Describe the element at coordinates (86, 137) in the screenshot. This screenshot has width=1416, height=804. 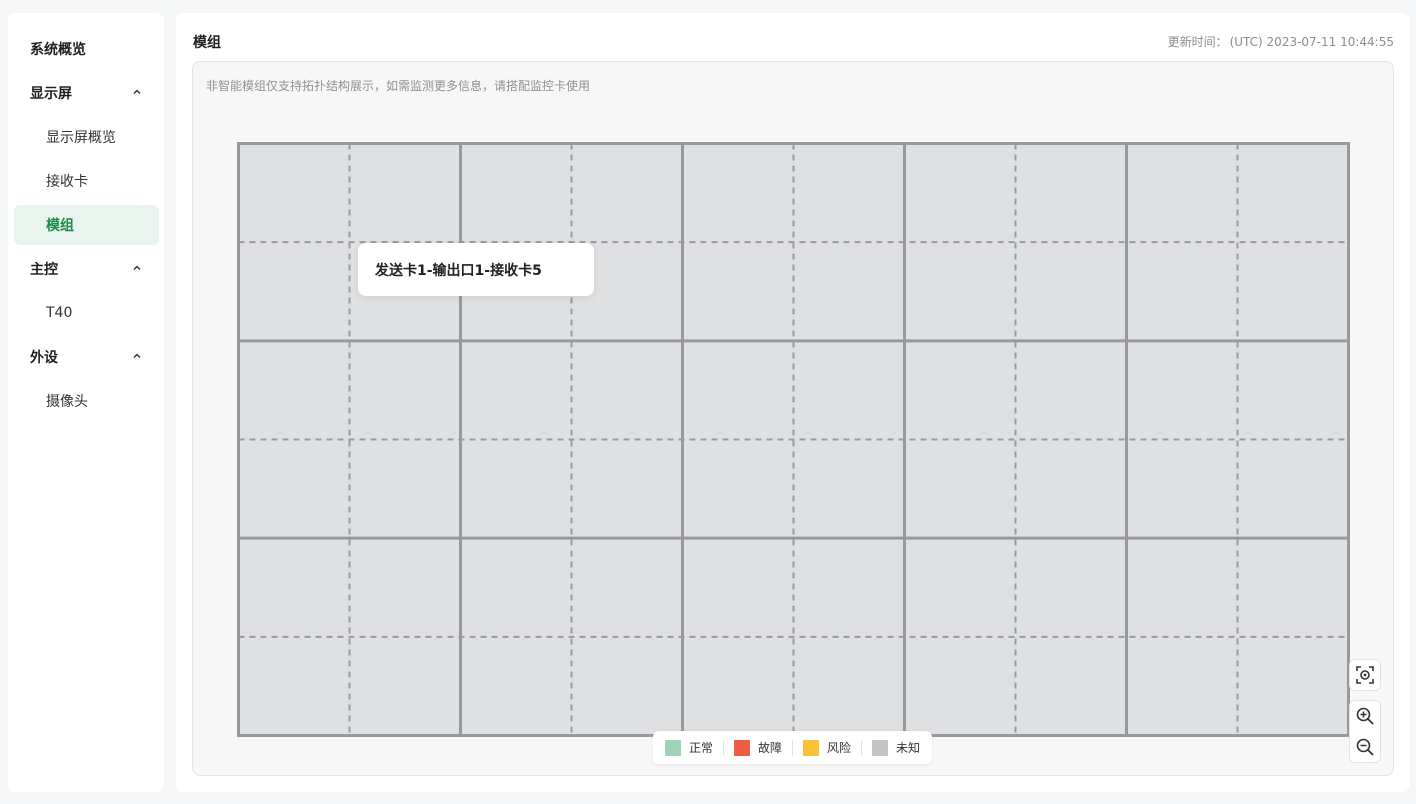
I see `sidebar-item-display-overview: 显示屏概览` at that location.